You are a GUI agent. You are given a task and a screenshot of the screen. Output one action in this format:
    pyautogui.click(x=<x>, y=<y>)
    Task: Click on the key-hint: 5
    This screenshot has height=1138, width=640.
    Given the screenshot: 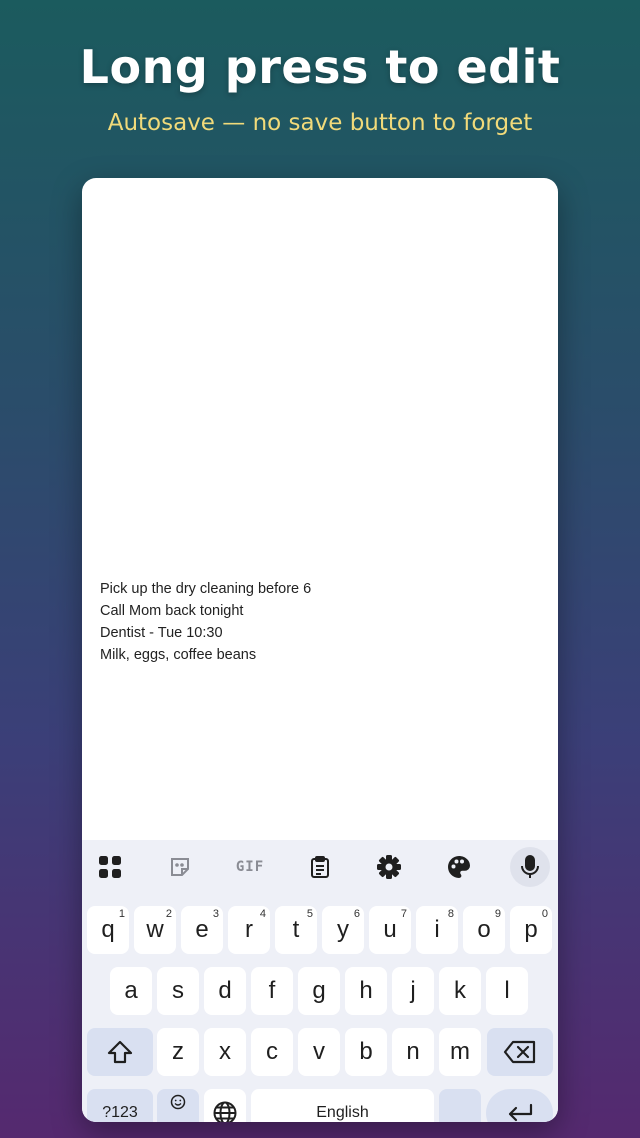 What is the action you would take?
    pyautogui.click(x=309, y=914)
    